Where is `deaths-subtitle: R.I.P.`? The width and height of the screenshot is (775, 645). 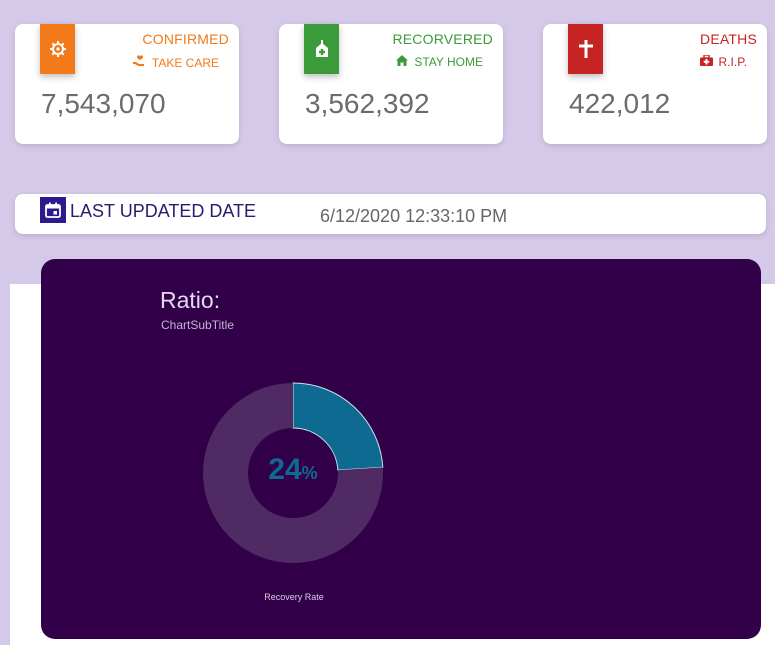
deaths-subtitle: R.I.P. is located at coordinates (723, 61).